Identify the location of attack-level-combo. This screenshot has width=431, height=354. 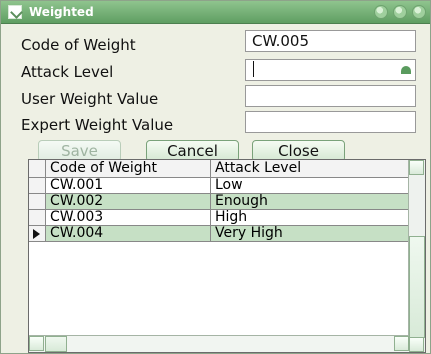
(330, 70).